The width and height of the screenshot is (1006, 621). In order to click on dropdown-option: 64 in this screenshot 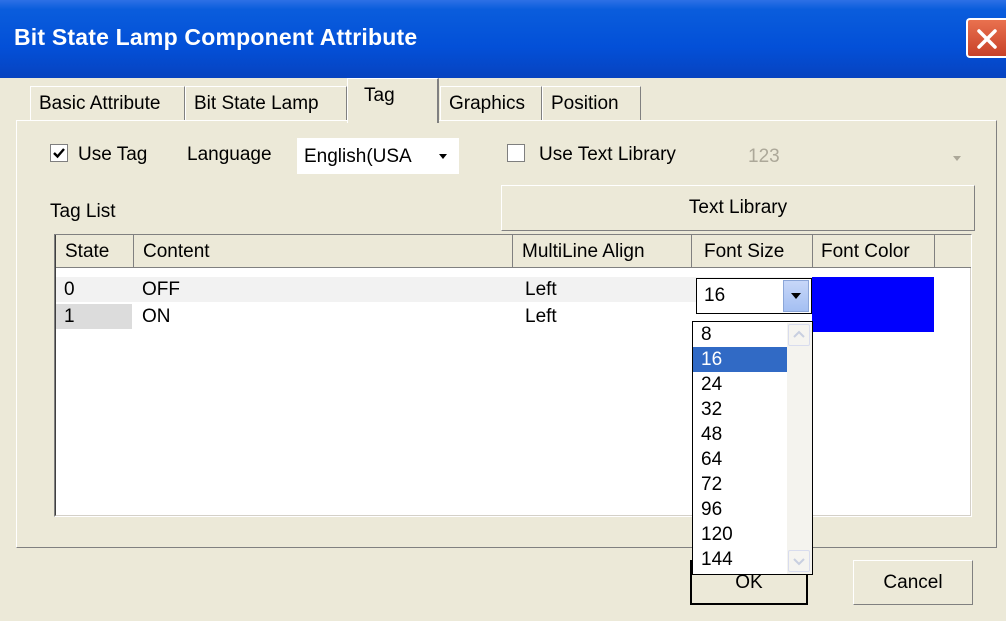, I will do `click(745, 459)`.